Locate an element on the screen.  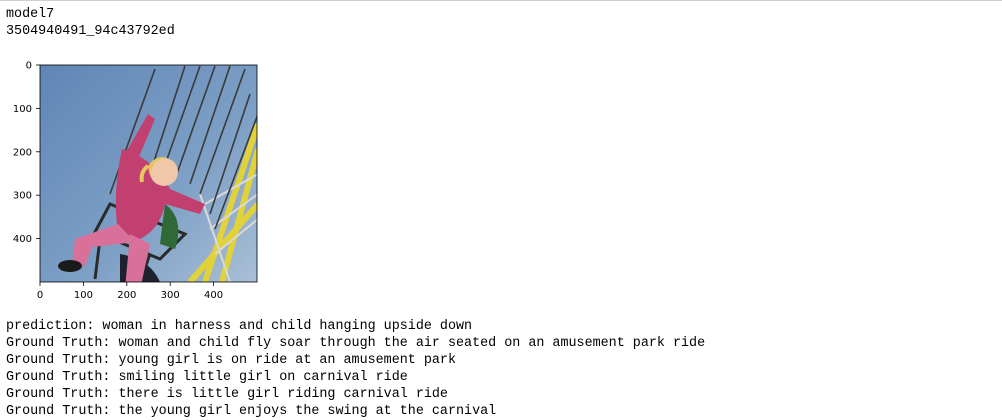
image-plot-svg: 0 100 200 300 400 0 100 200 300 400 is located at coordinates (135, 181).